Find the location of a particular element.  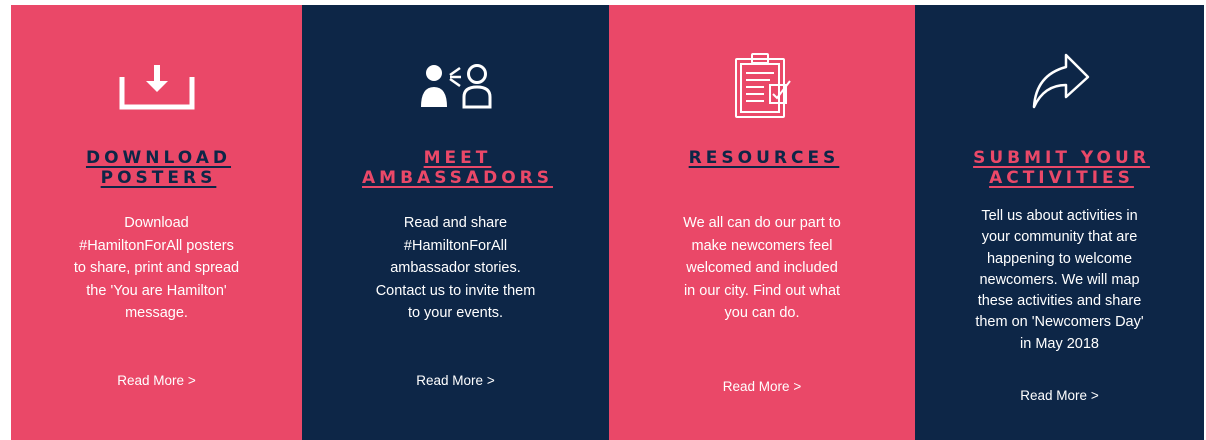

desc-line: Contact us to invite them is located at coordinates (455, 290).